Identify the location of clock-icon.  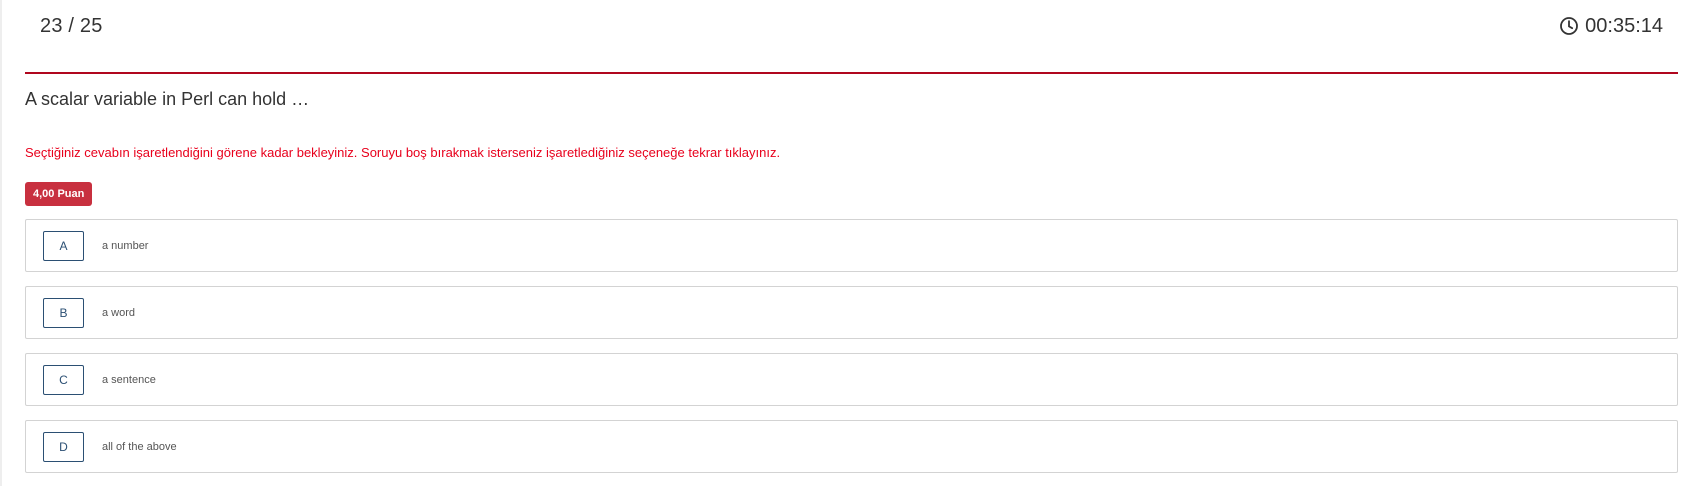
(1569, 26).